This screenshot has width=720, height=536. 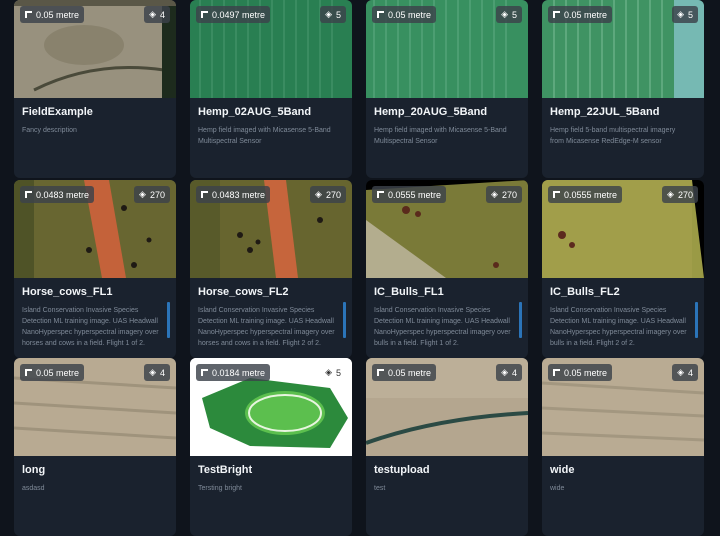 What do you see at coordinates (239, 14) in the screenshot?
I see `resolution-text: 0.0497 metre` at bounding box center [239, 14].